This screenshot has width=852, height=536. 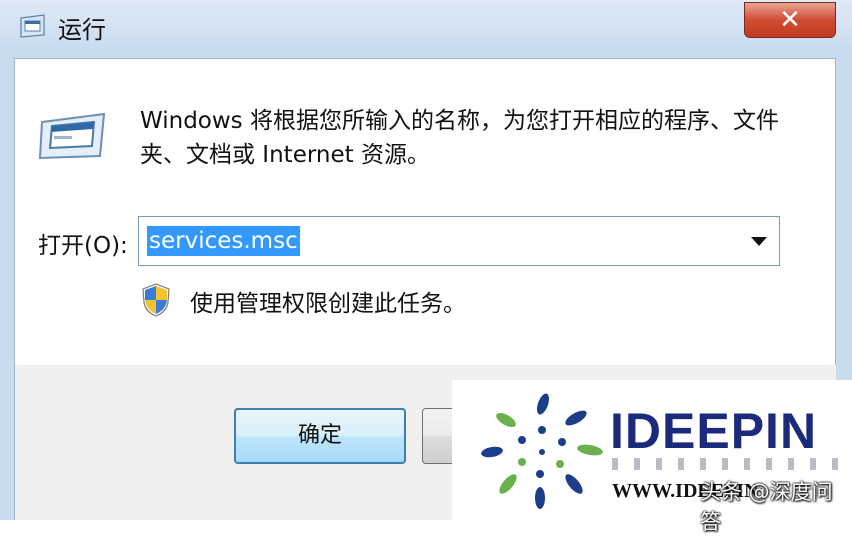 What do you see at coordinates (328, 304) in the screenshot?
I see `admin-privilege-note: 使用管理权限创建此任务。` at bounding box center [328, 304].